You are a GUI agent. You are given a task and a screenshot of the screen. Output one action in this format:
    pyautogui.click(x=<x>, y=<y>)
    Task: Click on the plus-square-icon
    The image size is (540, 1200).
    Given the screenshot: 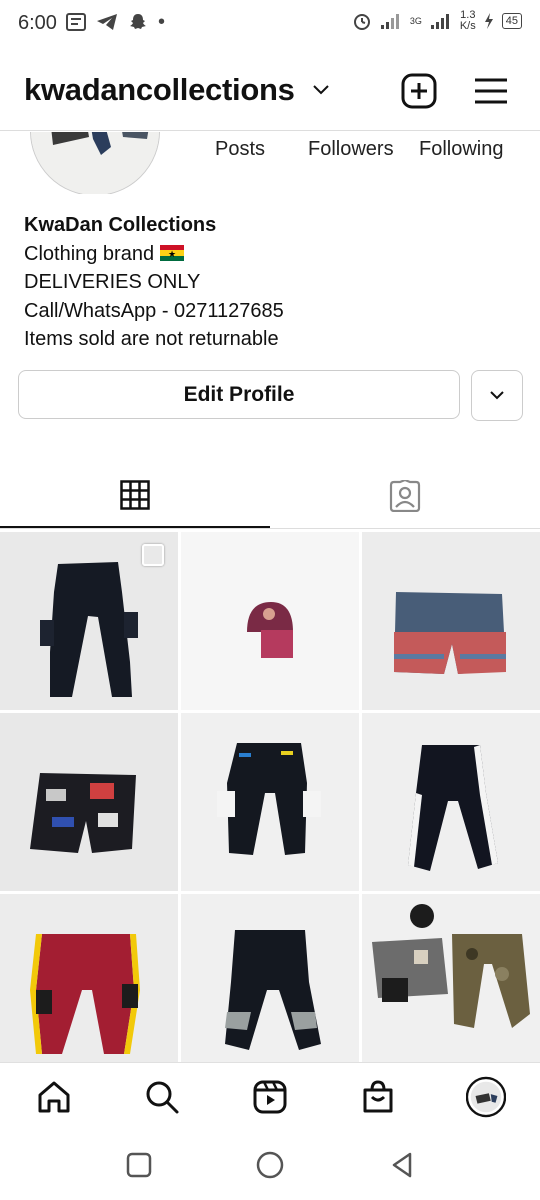 What is the action you would take?
    pyautogui.click(x=419, y=91)
    